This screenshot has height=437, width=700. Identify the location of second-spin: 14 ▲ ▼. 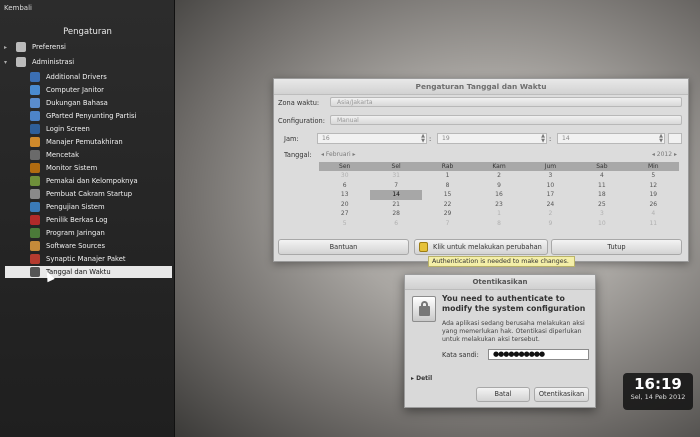
(611, 138).